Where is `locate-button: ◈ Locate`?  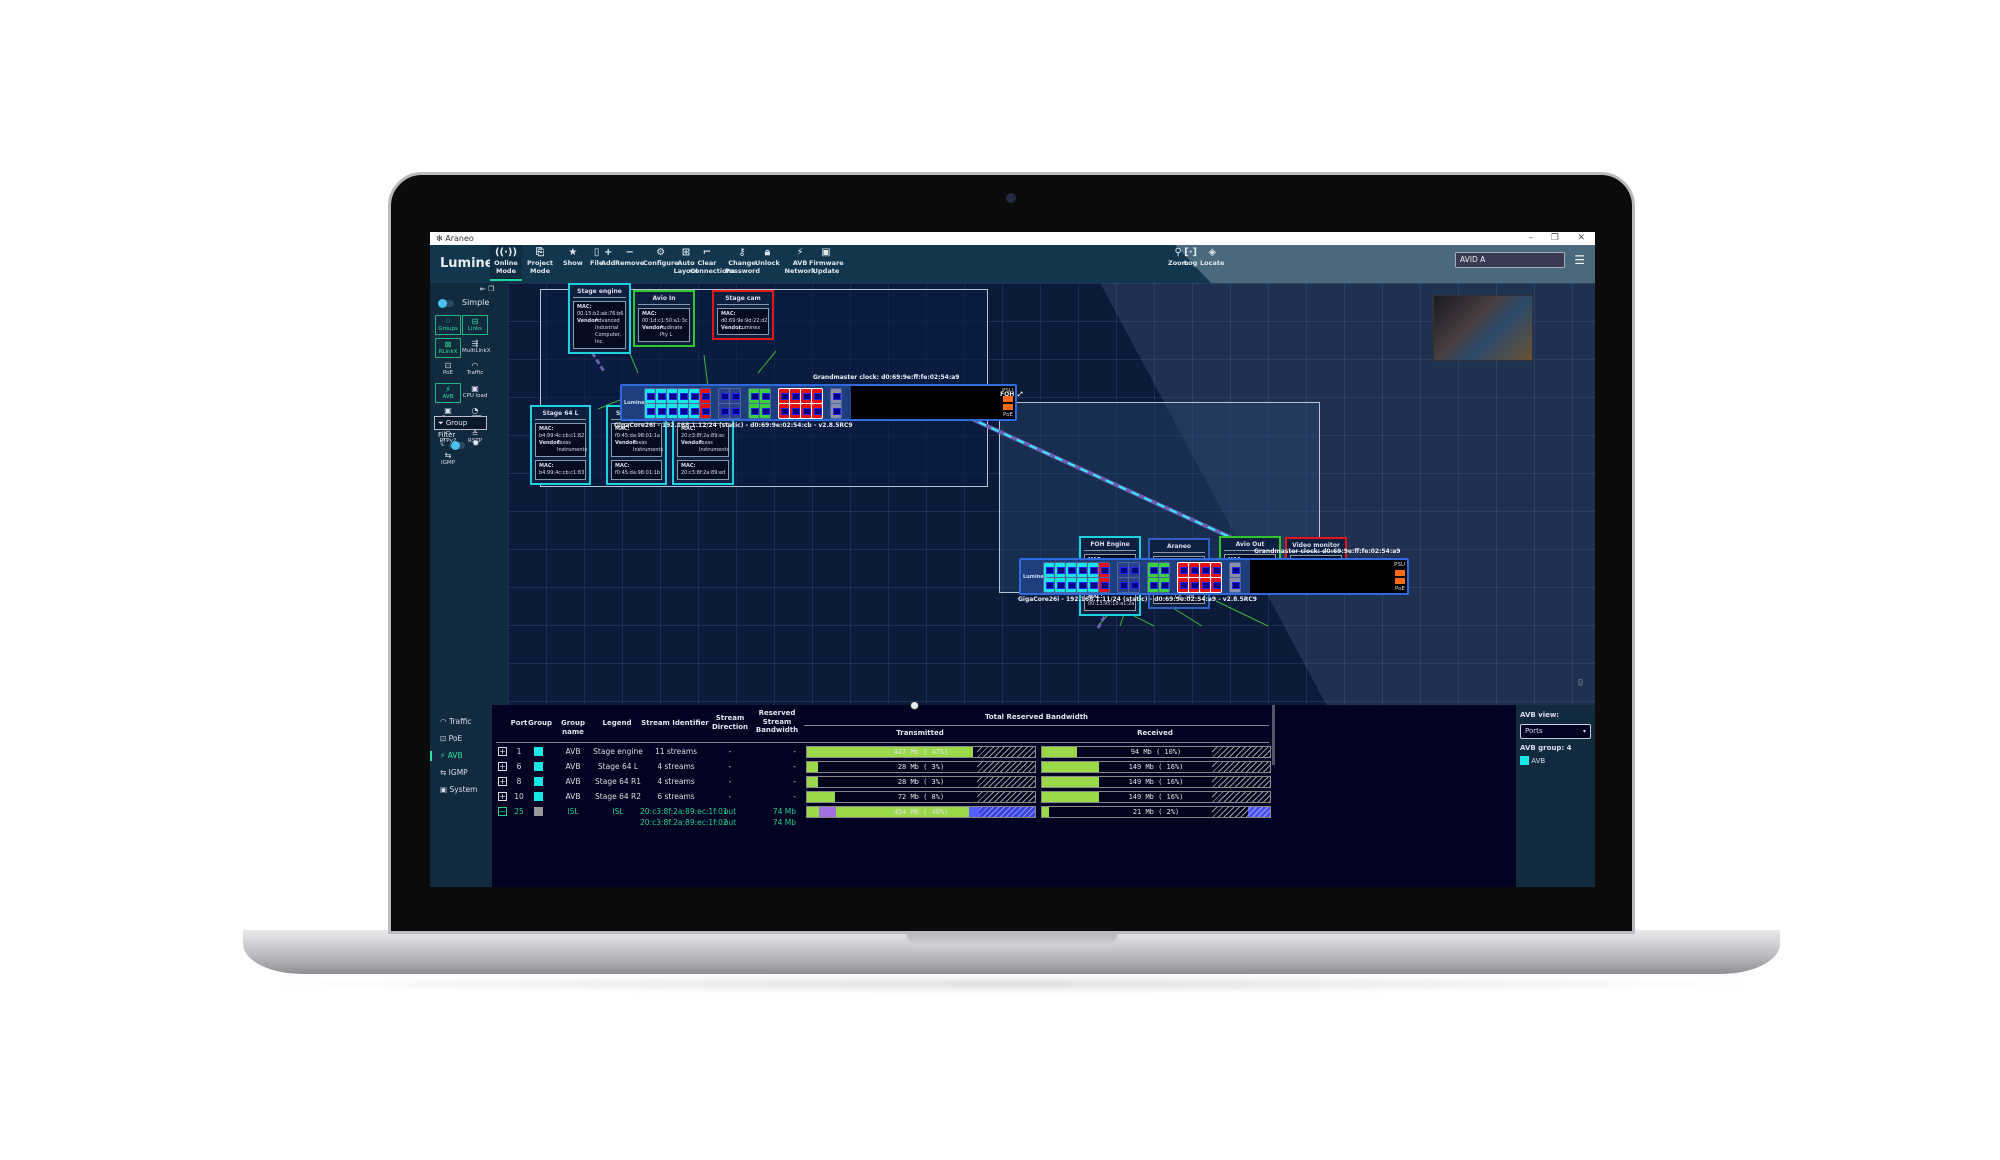 locate-button: ◈ Locate is located at coordinates (1212, 257).